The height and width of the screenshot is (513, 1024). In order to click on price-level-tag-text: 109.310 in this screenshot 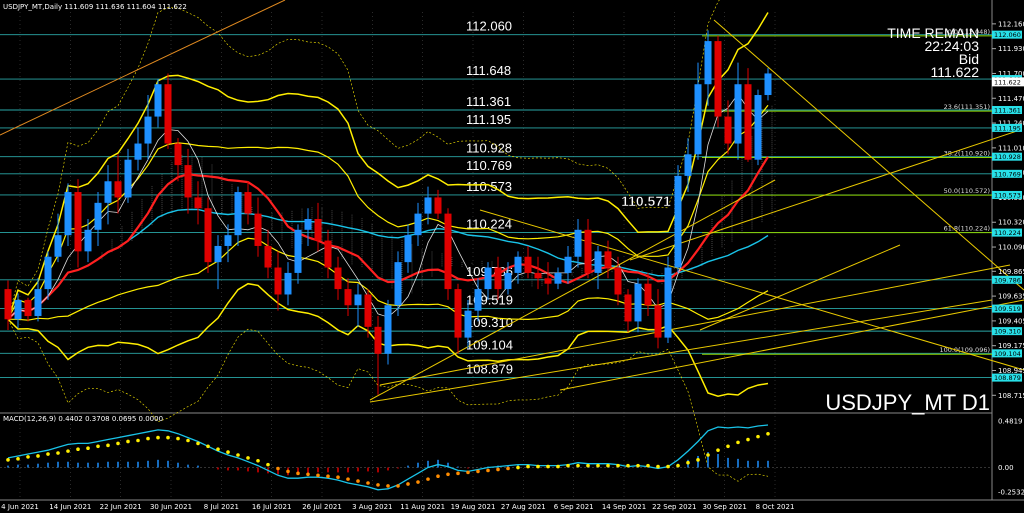, I will do `click(1007, 332)`.